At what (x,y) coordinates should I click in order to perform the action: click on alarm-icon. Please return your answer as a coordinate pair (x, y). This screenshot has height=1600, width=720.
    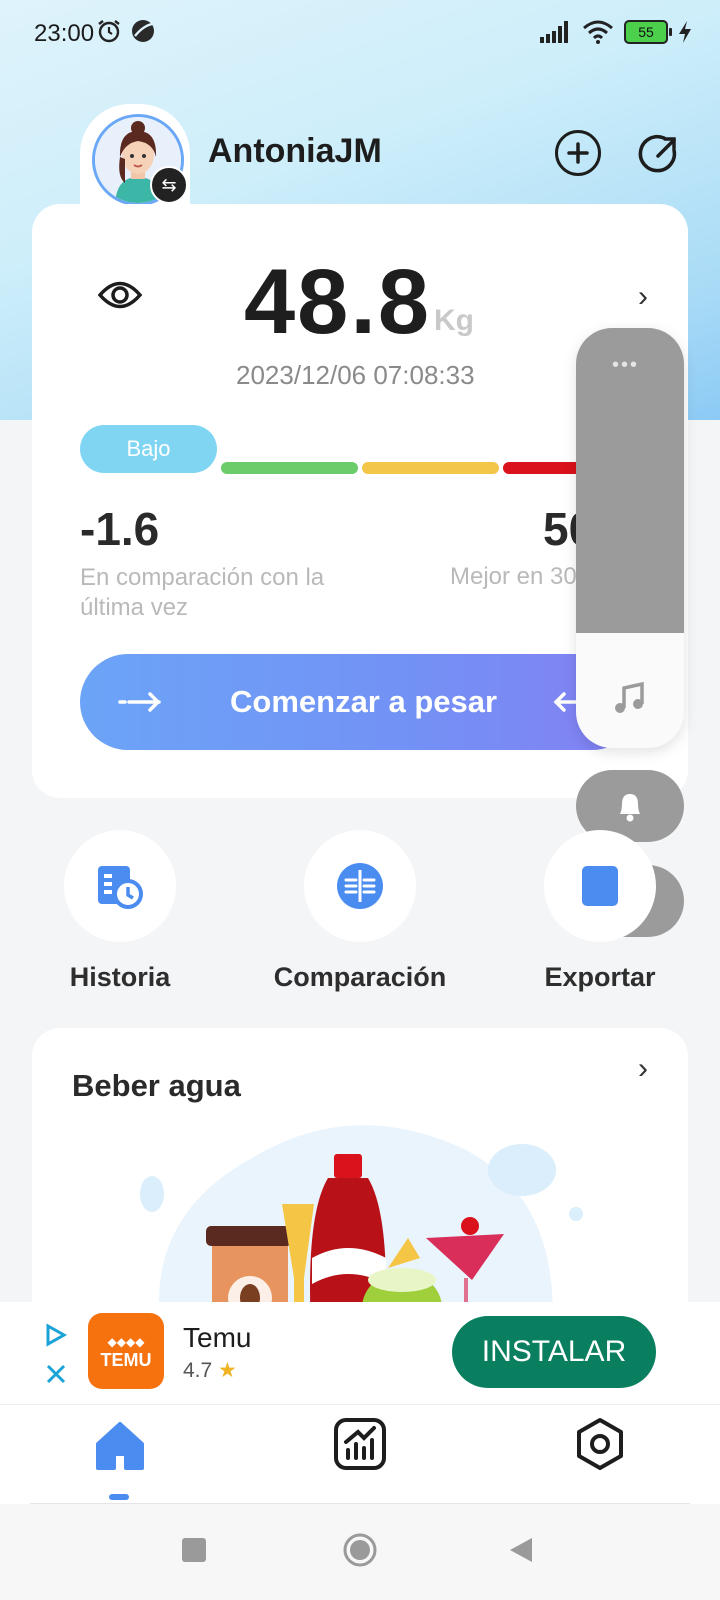
    Looking at the image, I should click on (109, 31).